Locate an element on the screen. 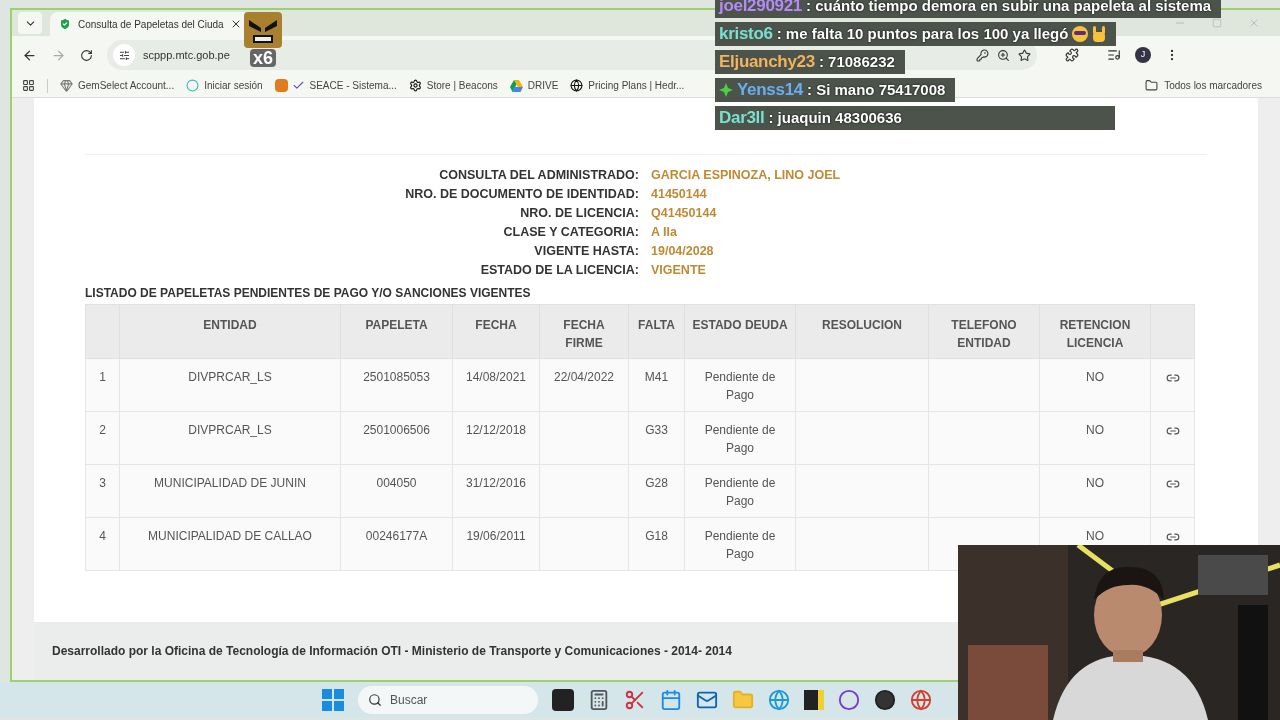 The image size is (1280, 720). table-cell: G28 is located at coordinates (656, 483).